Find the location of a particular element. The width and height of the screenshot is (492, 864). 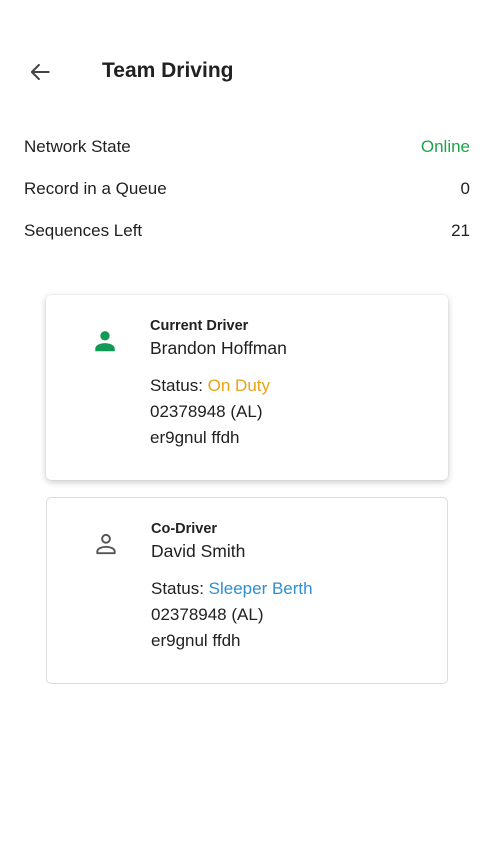

sequences-left-value: 21 is located at coordinates (460, 230).